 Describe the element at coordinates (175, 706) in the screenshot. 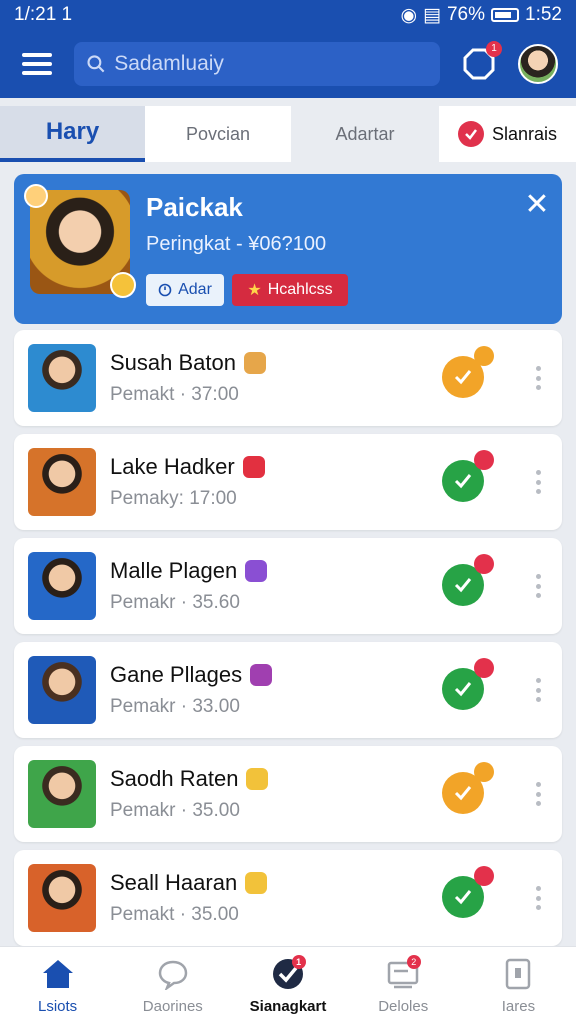

I see `player-score: Pemakr · 33.00` at that location.